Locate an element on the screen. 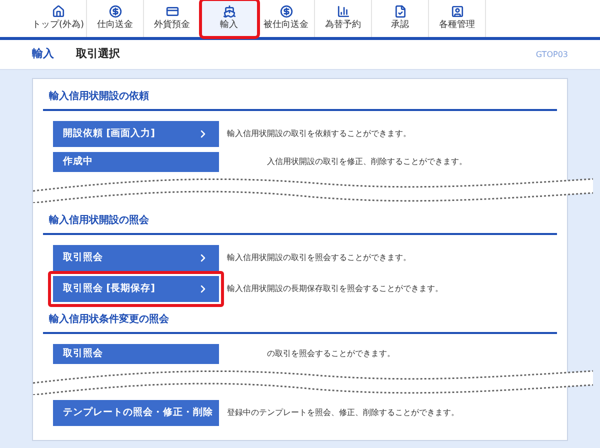 Image resolution: width=600 pixels, height=448 pixels. nav-tab: 被仕向送金 is located at coordinates (286, 18).